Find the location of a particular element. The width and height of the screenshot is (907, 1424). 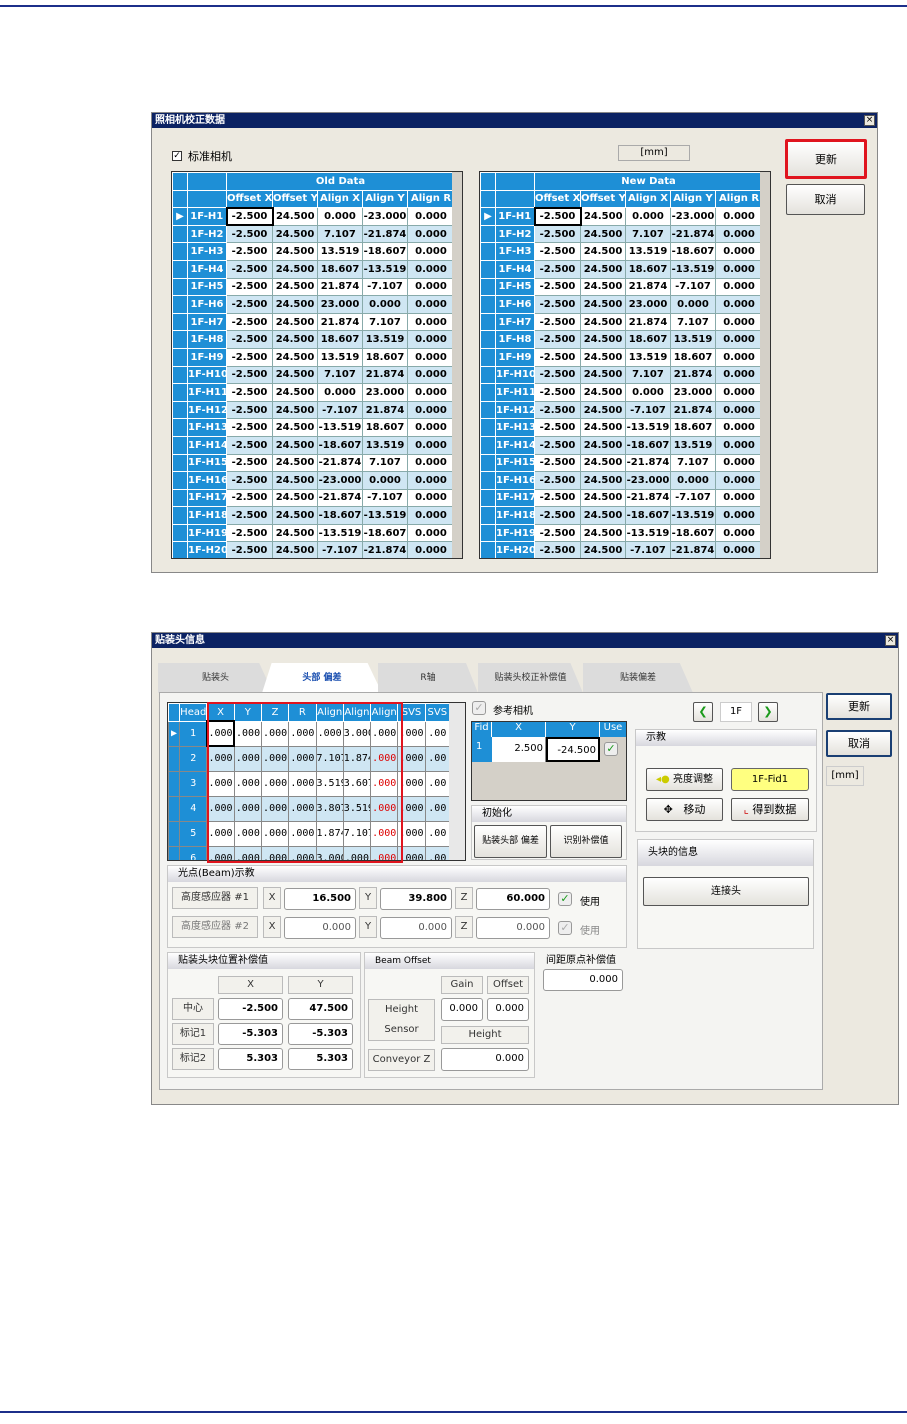

sensor1-z-field: 60.000 is located at coordinates (513, 899).